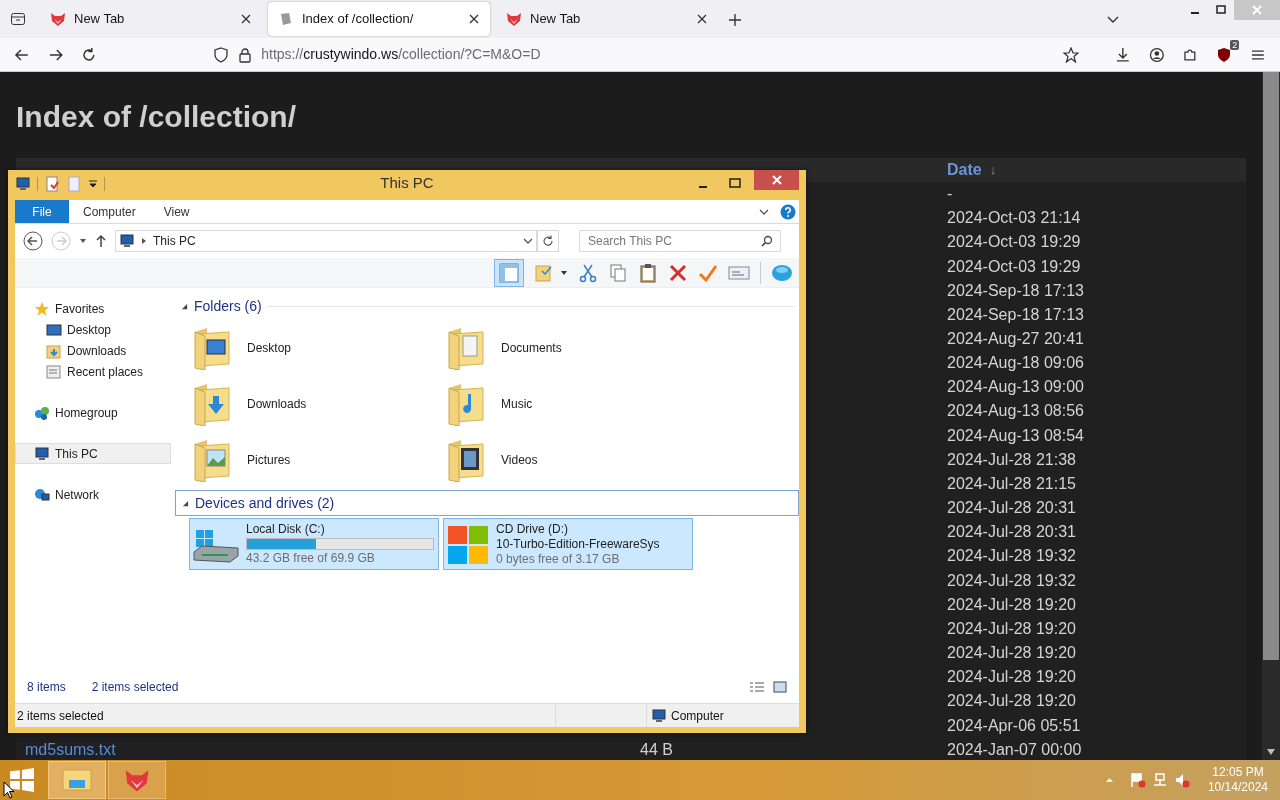  I want to click on nav-item: Recent places, so click(93, 371).